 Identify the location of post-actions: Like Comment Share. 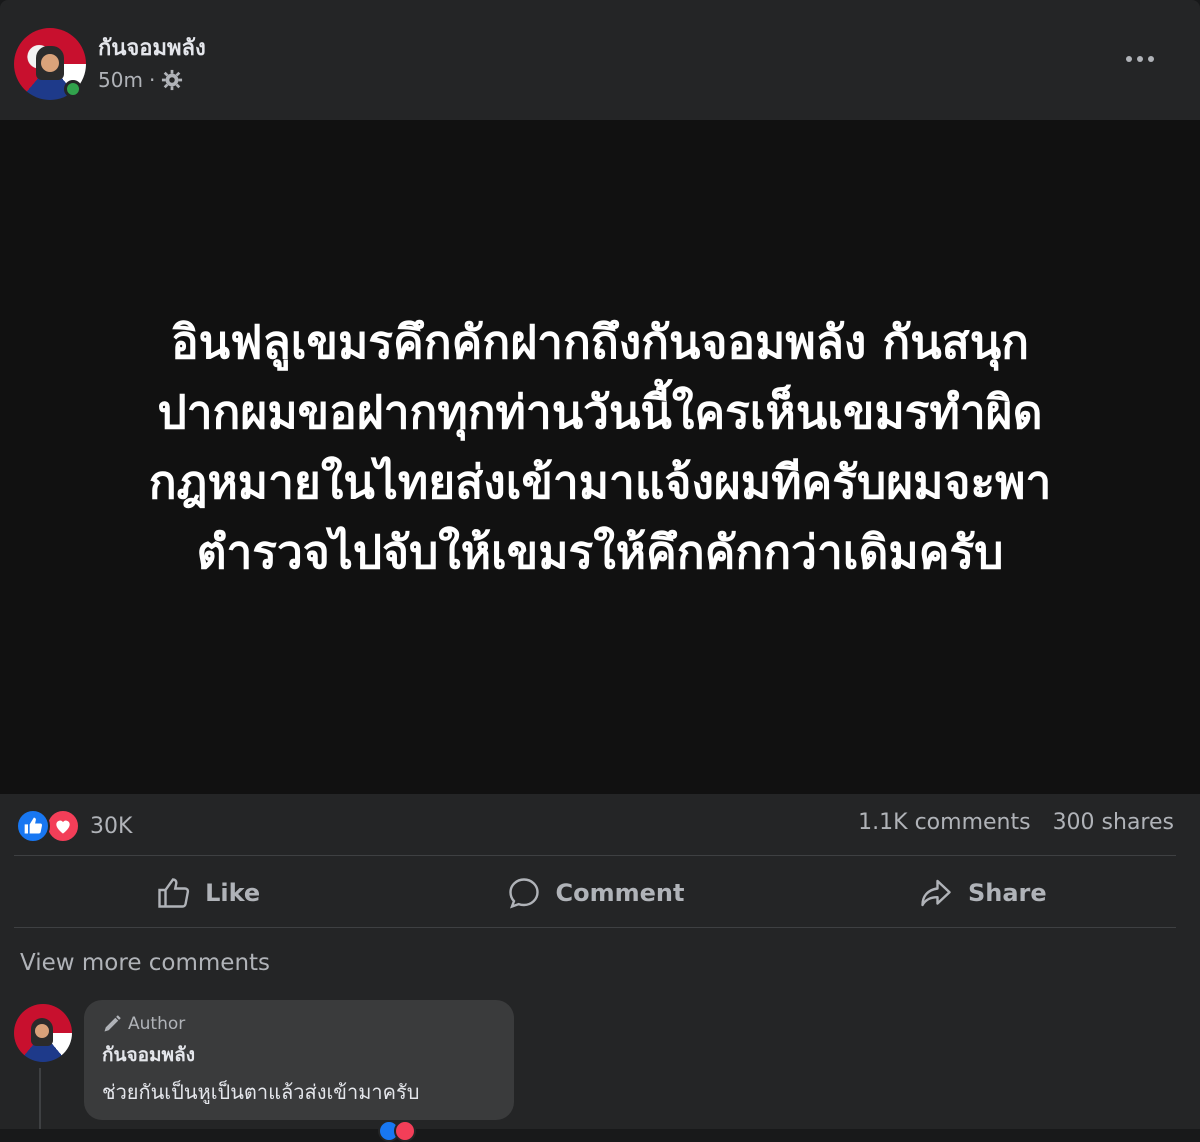
(595, 893).